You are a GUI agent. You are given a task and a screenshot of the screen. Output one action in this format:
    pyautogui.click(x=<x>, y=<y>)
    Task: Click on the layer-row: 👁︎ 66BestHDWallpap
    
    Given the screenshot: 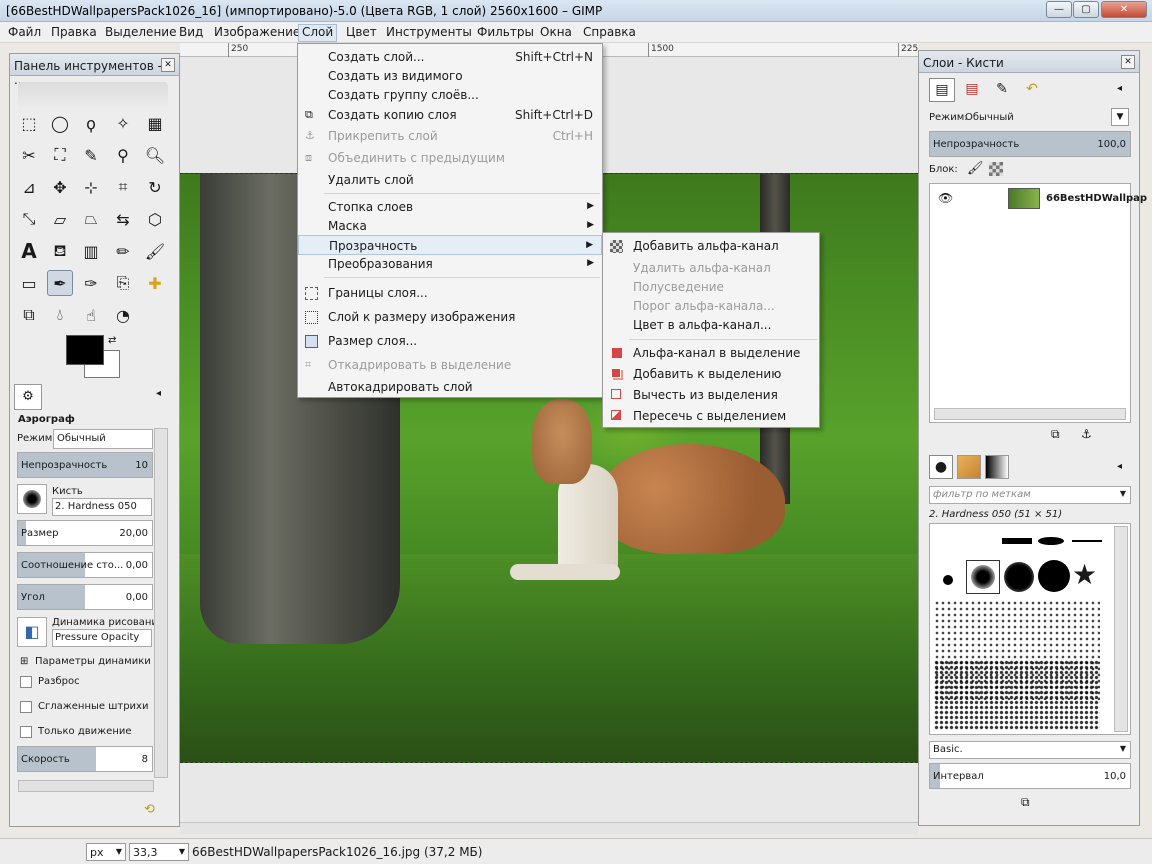 What is the action you would take?
    pyautogui.click(x=1038, y=199)
    